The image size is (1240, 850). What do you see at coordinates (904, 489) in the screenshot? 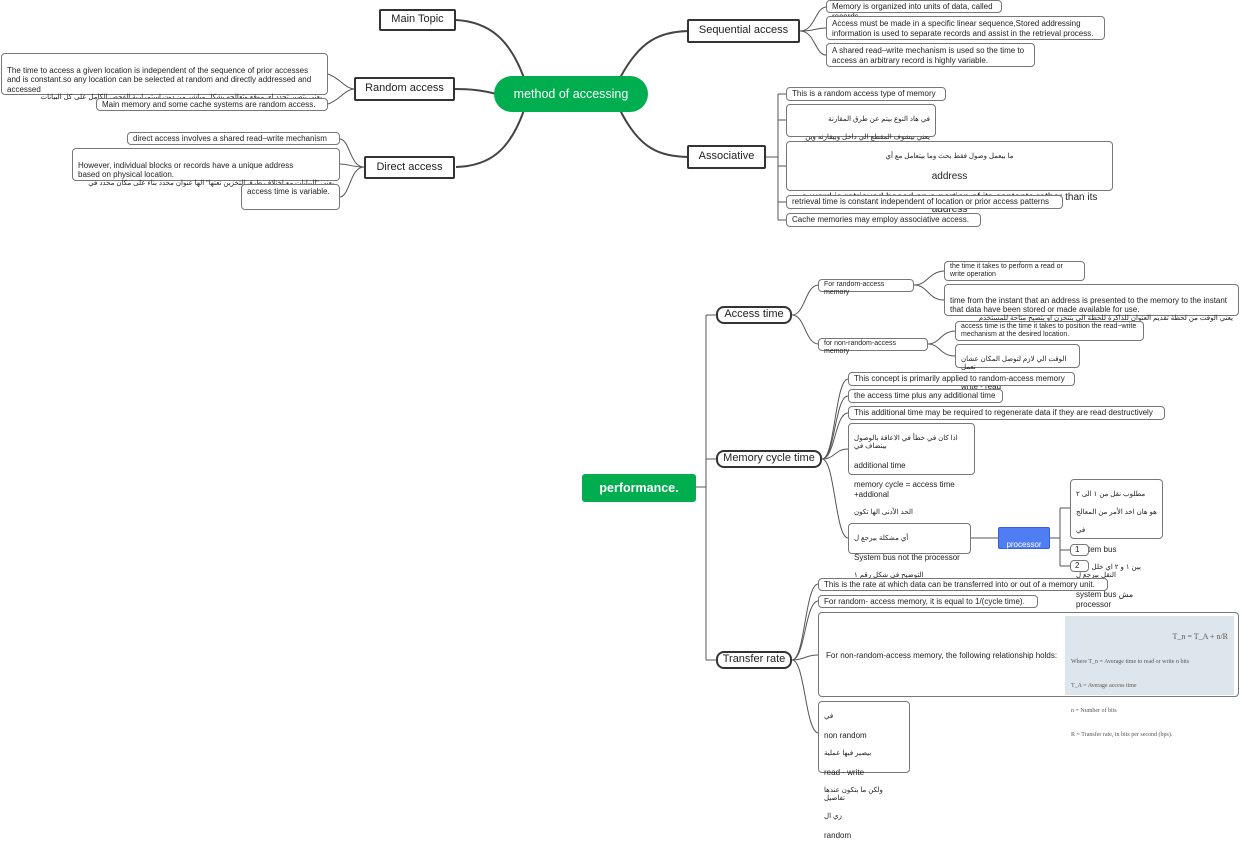
I see `note-en-2: memory cycle = access time +addional` at bounding box center [904, 489].